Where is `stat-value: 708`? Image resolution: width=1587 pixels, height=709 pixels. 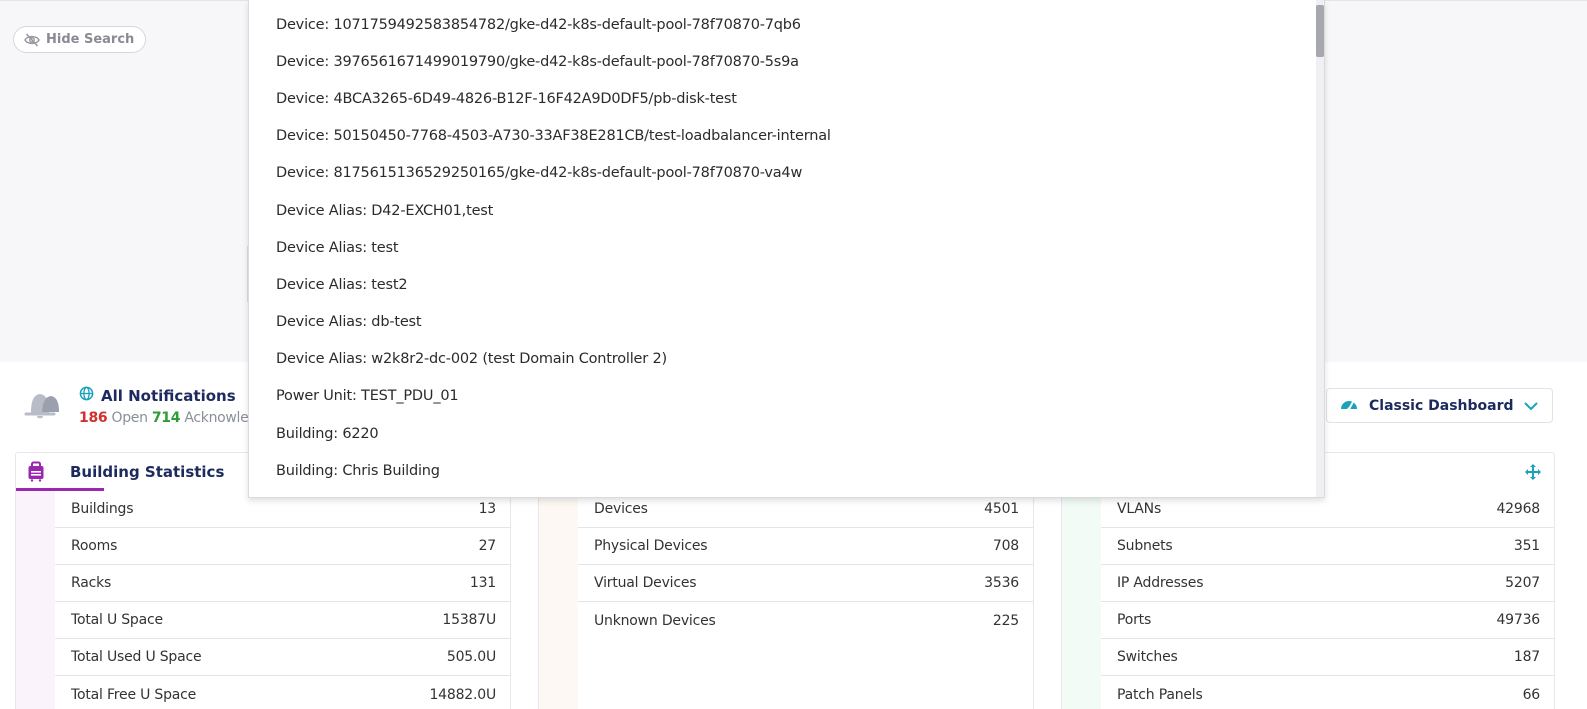
stat-value: 708 is located at coordinates (1005, 546).